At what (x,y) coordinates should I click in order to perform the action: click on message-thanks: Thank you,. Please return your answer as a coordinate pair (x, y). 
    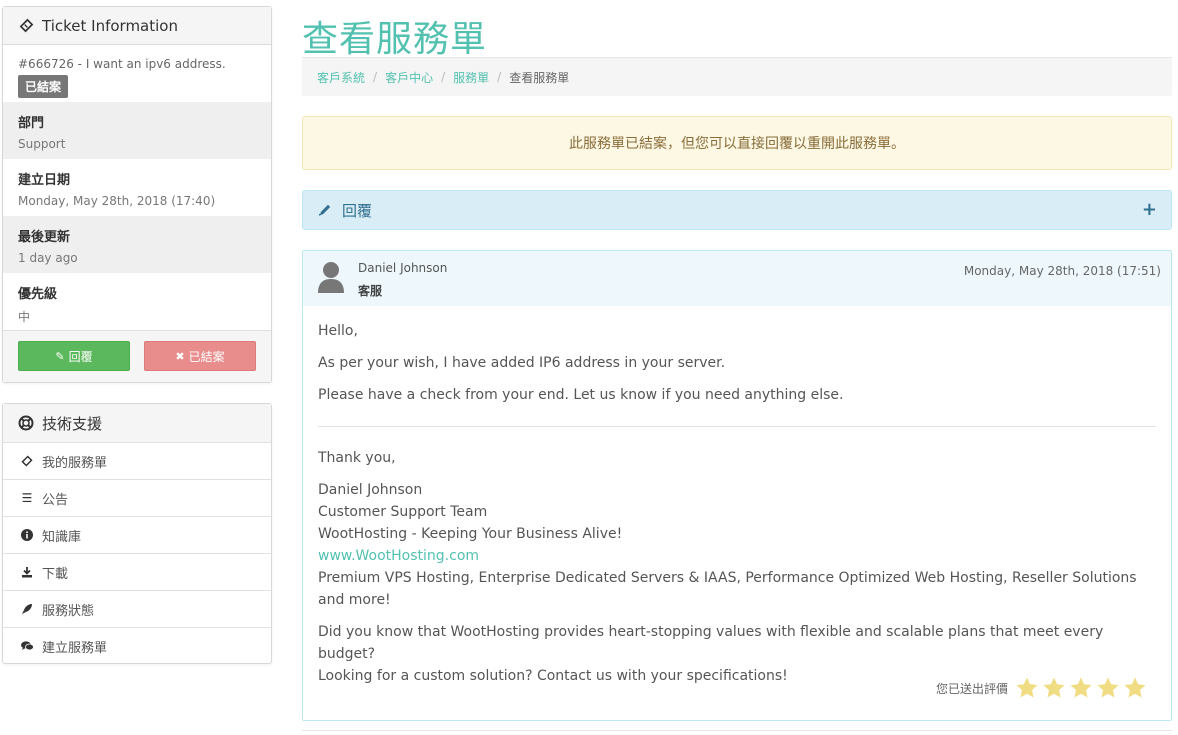
    Looking at the image, I should click on (357, 458).